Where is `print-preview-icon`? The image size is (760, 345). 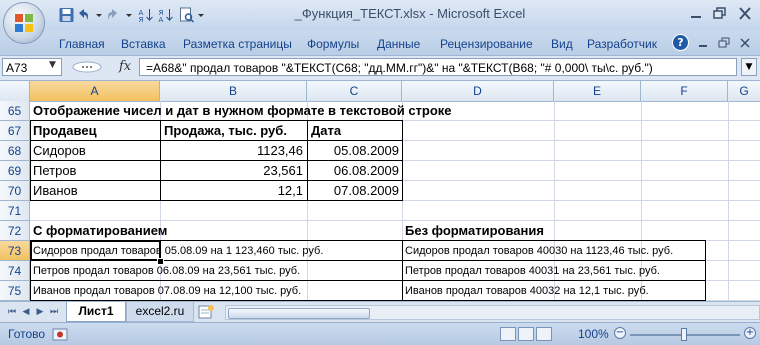
print-preview-icon is located at coordinates (186, 15).